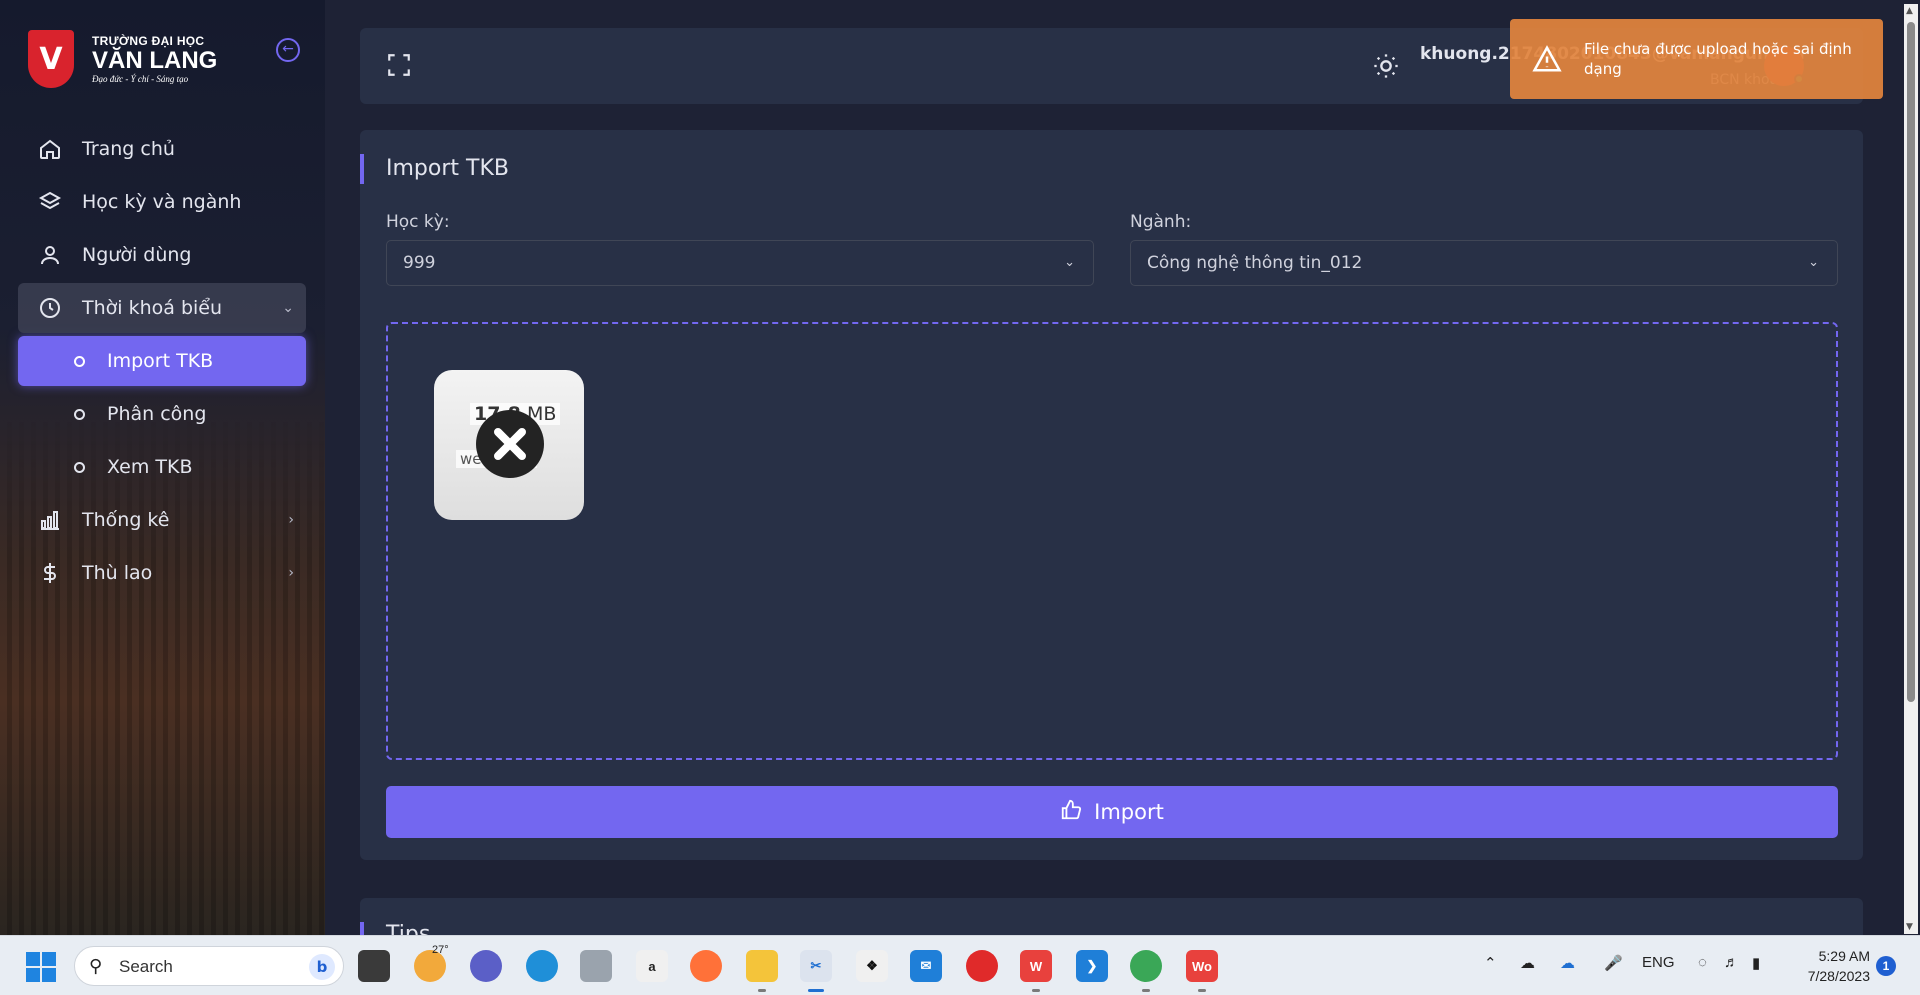 The width and height of the screenshot is (1920, 995). What do you see at coordinates (419, 263) in the screenshot?
I see `semester-select-value: 999` at bounding box center [419, 263].